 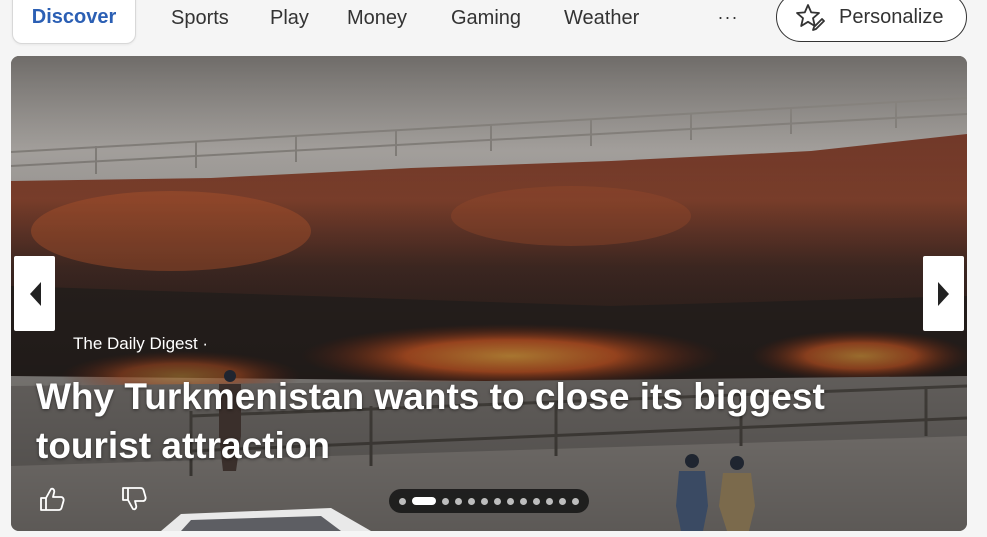 I want to click on personalize-button: Personalize, so click(x=871, y=21).